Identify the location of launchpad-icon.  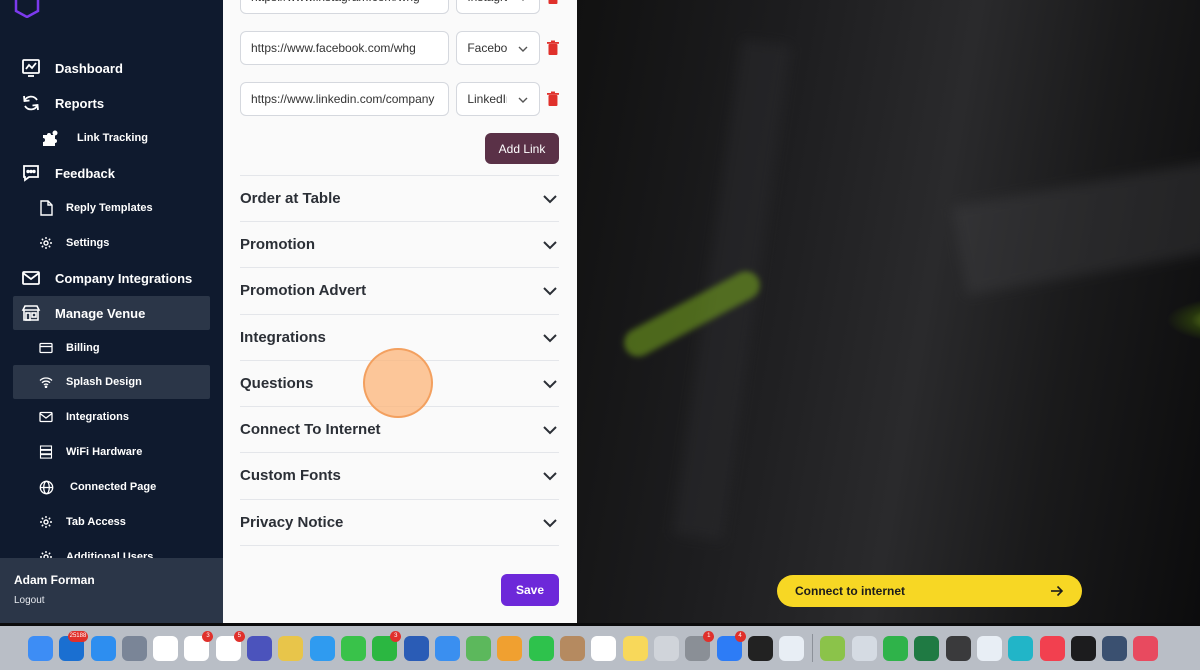
(134, 648).